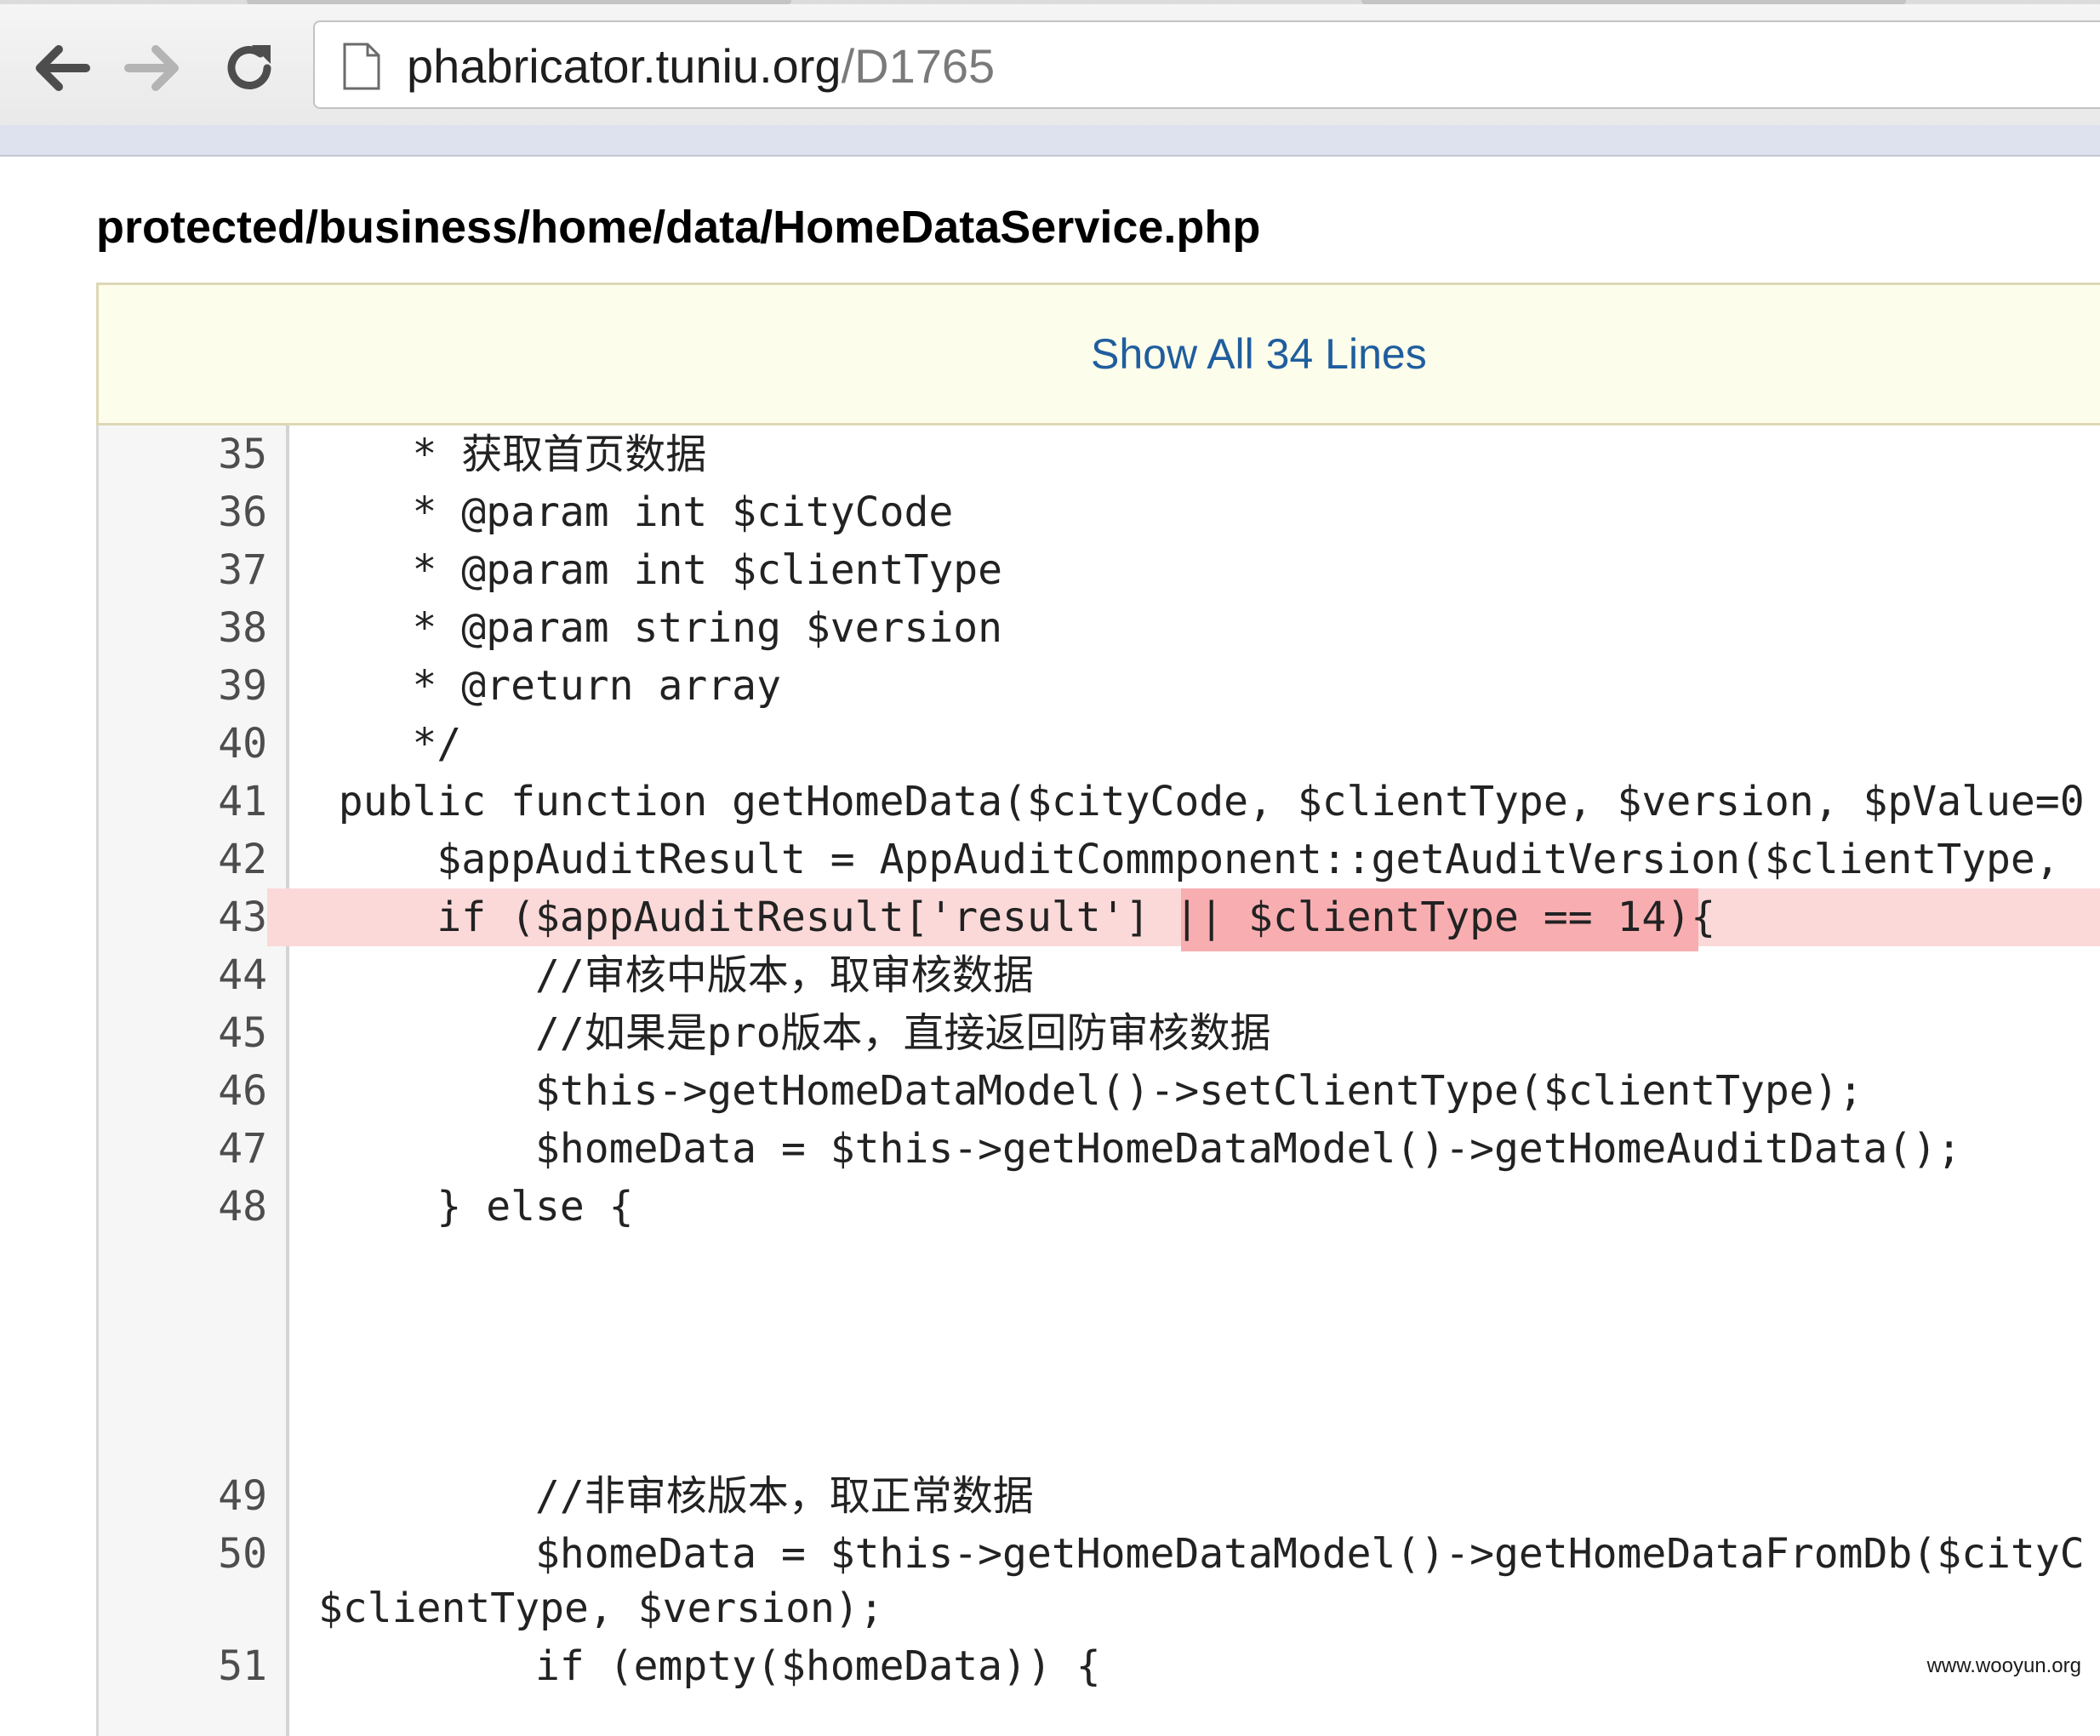 This screenshot has height=1736, width=2100. Describe the element at coordinates (1099, 744) in the screenshot. I see `code-line: 40 */` at that location.